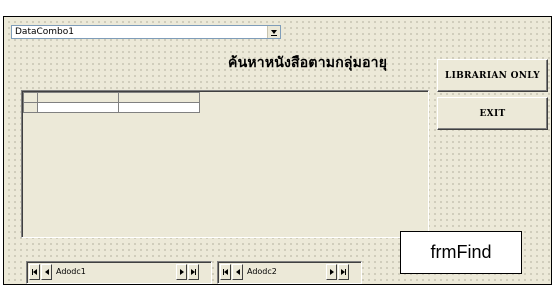 This screenshot has width=555, height=288. What do you see at coordinates (308, 63) in the screenshot?
I see `form-title-label: ค้นหาหนังสือตามกลุ่มอายุ` at bounding box center [308, 63].